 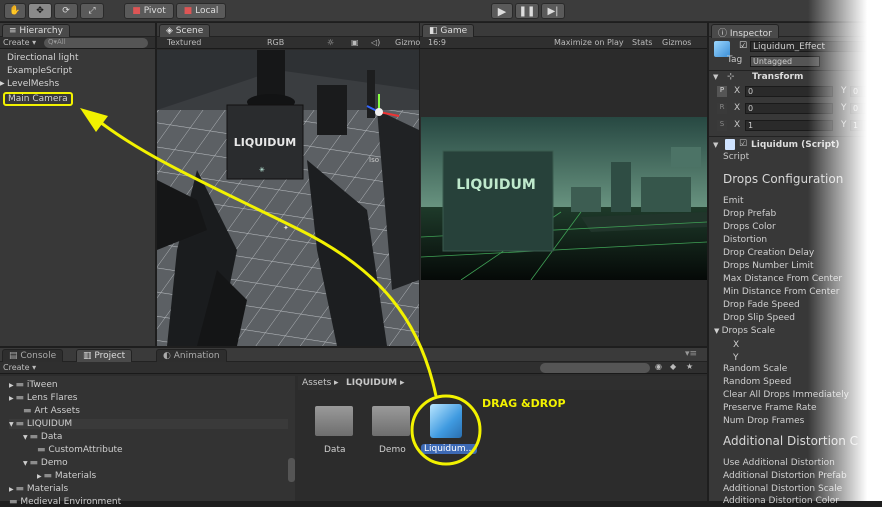 I want to click on highlight-circle, so click(x=446, y=430).